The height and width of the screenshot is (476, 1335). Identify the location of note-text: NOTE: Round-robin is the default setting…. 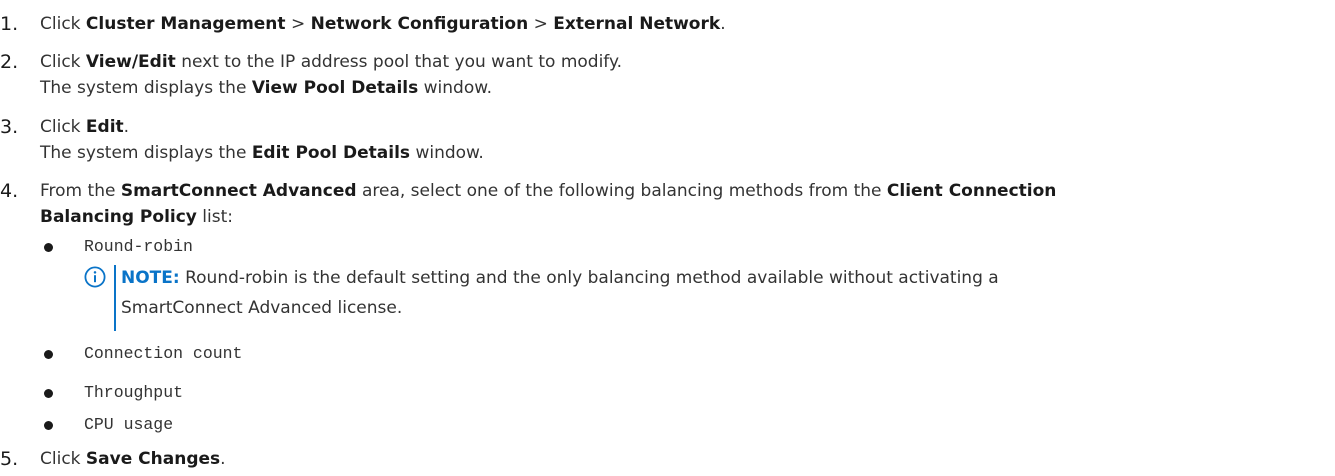
(721, 293).